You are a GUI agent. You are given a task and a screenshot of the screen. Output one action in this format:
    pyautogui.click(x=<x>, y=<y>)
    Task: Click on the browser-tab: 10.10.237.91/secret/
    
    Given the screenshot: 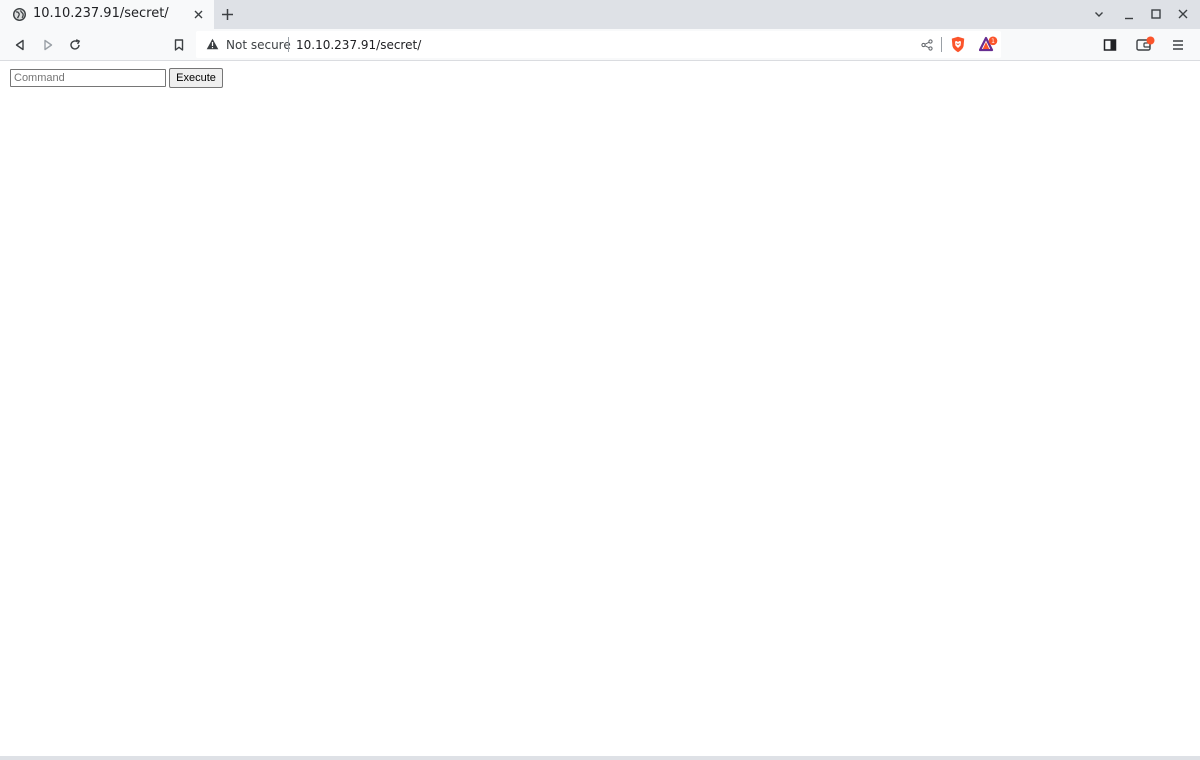 What is the action you would take?
    pyautogui.click(x=107, y=14)
    